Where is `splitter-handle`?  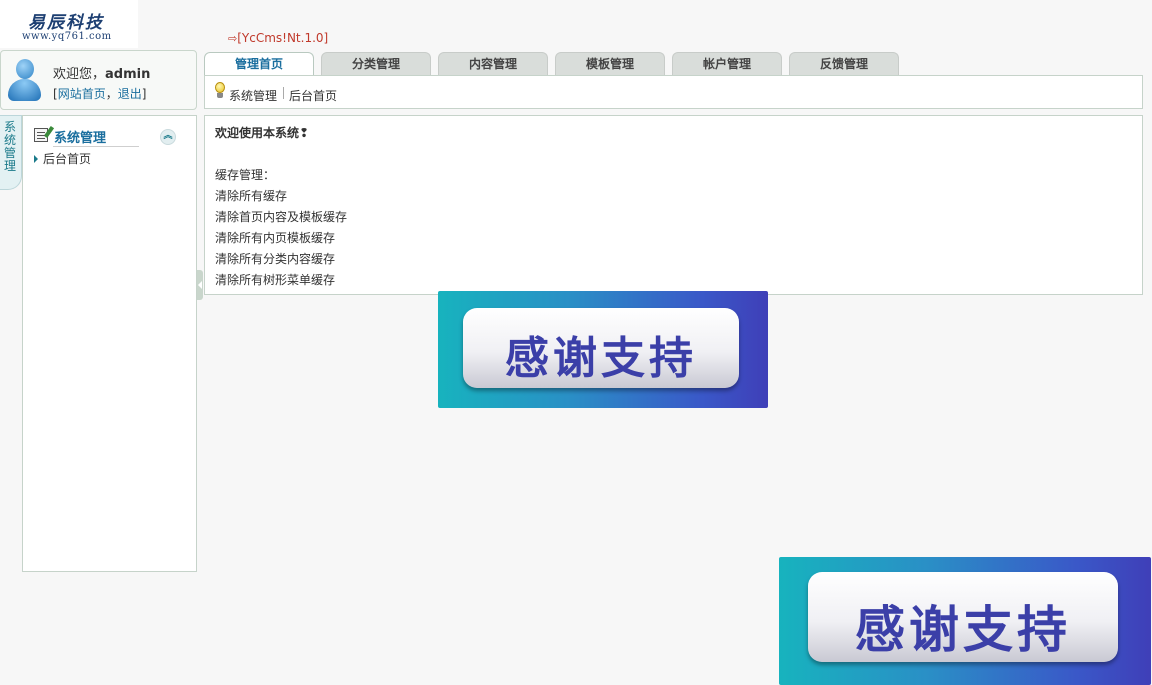 splitter-handle is located at coordinates (200, 285).